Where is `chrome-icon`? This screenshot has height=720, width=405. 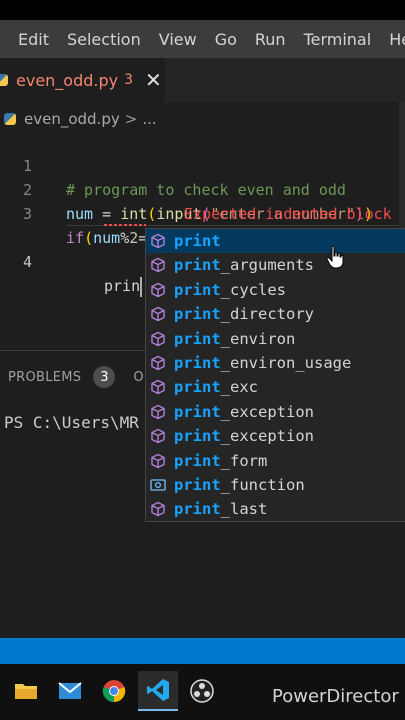 chrome-icon is located at coordinates (114, 691).